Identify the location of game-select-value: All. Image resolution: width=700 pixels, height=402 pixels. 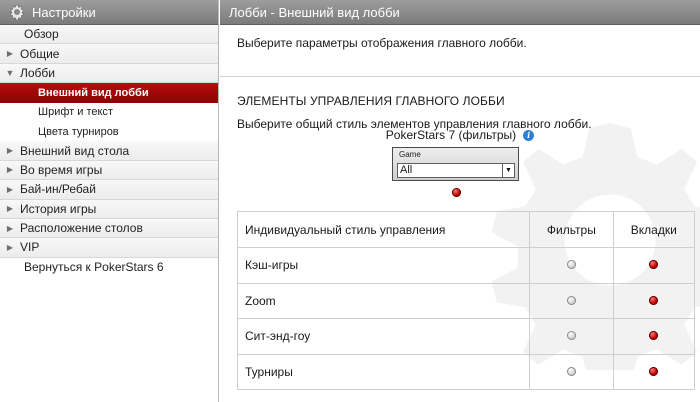
(406, 170).